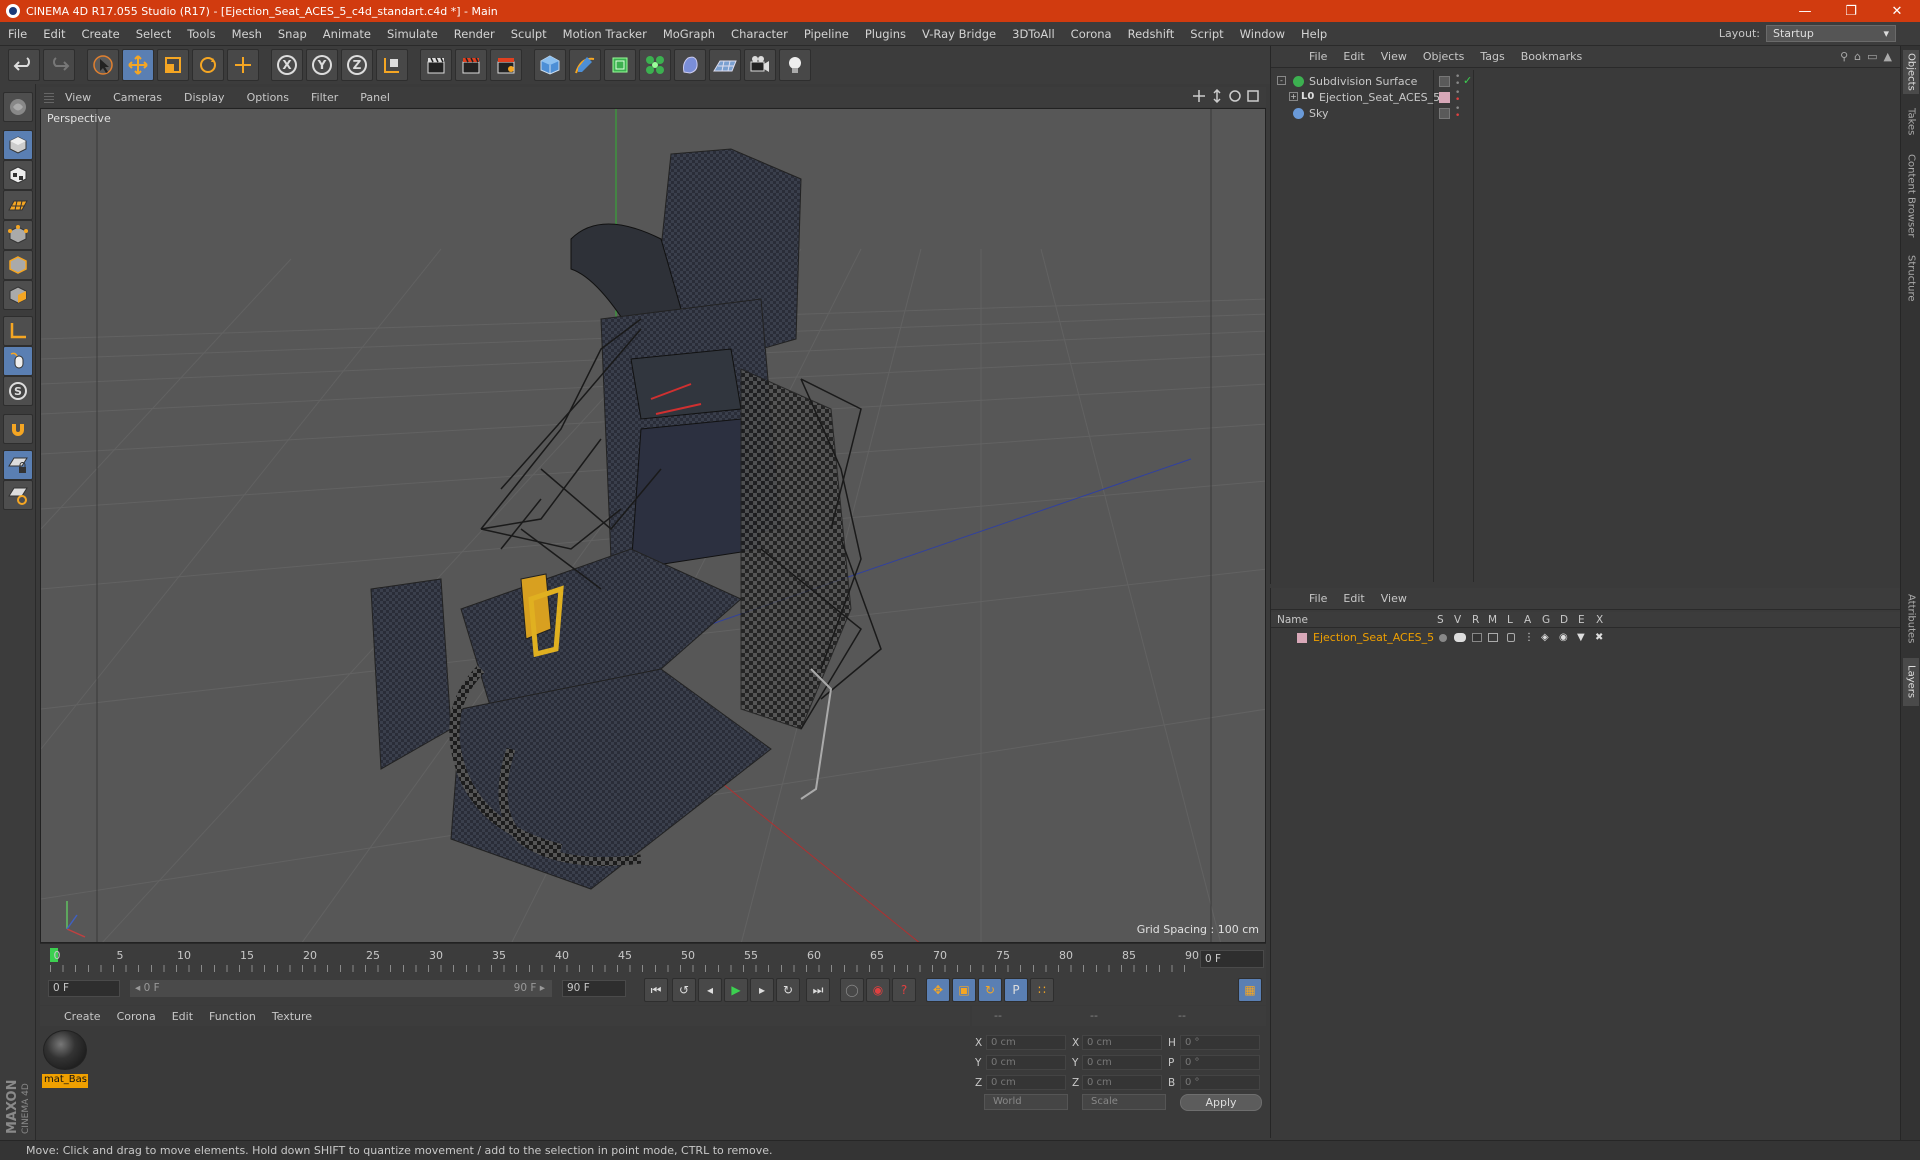 This screenshot has height=1160, width=1920. I want to click on recent-tool-button, so click(243, 65).